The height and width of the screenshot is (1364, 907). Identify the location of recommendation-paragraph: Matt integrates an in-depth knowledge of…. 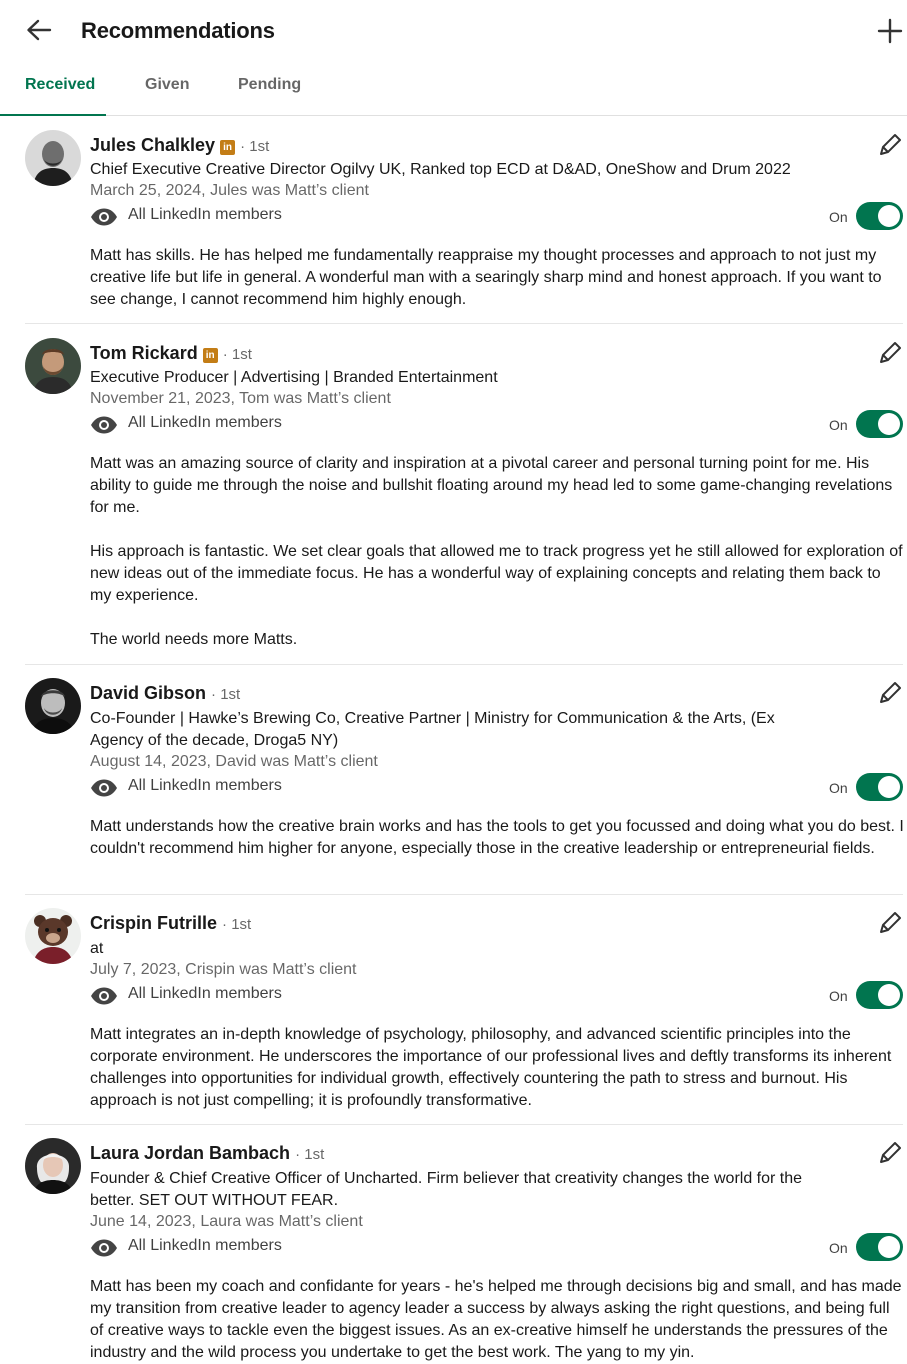
(491, 1067).